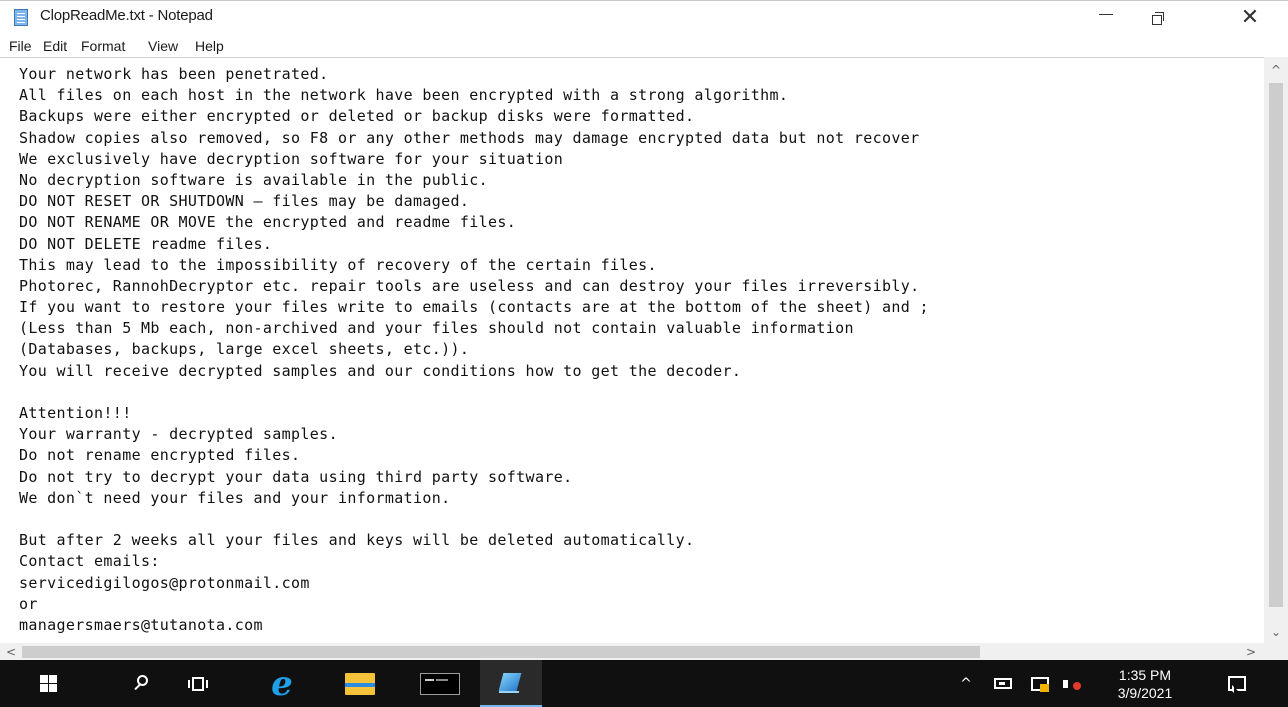 Image resolution: width=1288 pixels, height=707 pixels. I want to click on notepad-taskbar-button, so click(511, 683).